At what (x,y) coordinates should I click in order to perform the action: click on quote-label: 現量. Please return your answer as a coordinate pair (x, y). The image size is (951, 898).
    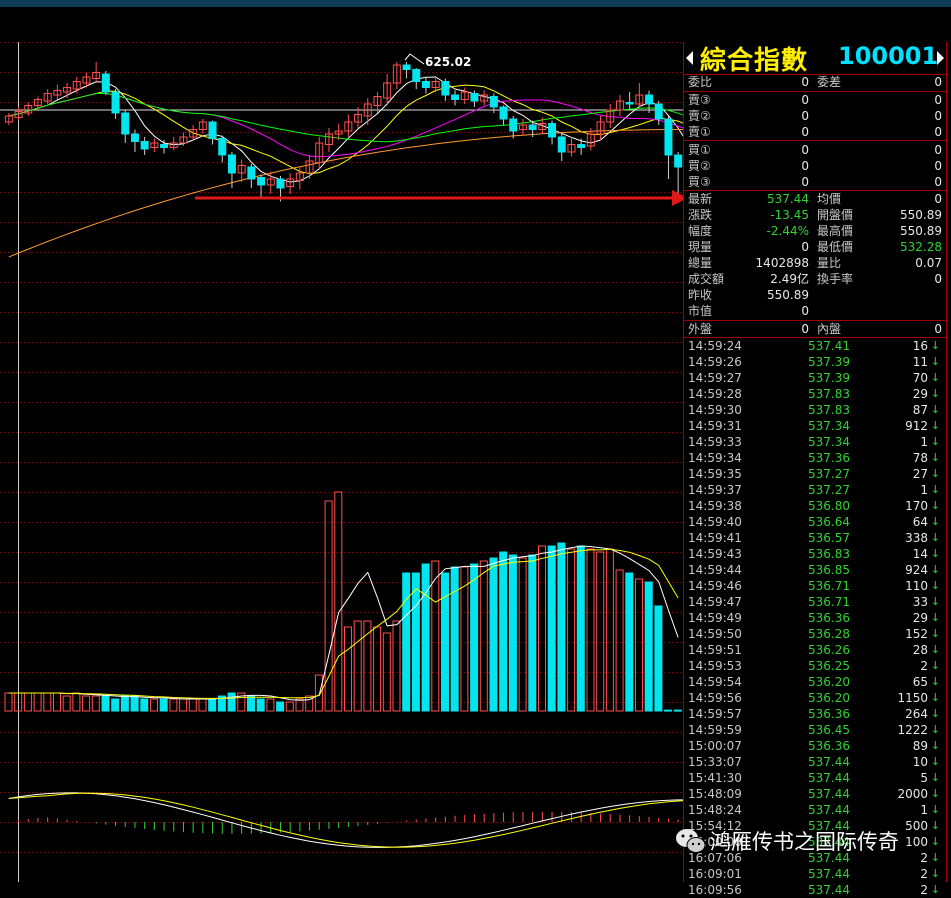
    Looking at the image, I should click on (700, 247).